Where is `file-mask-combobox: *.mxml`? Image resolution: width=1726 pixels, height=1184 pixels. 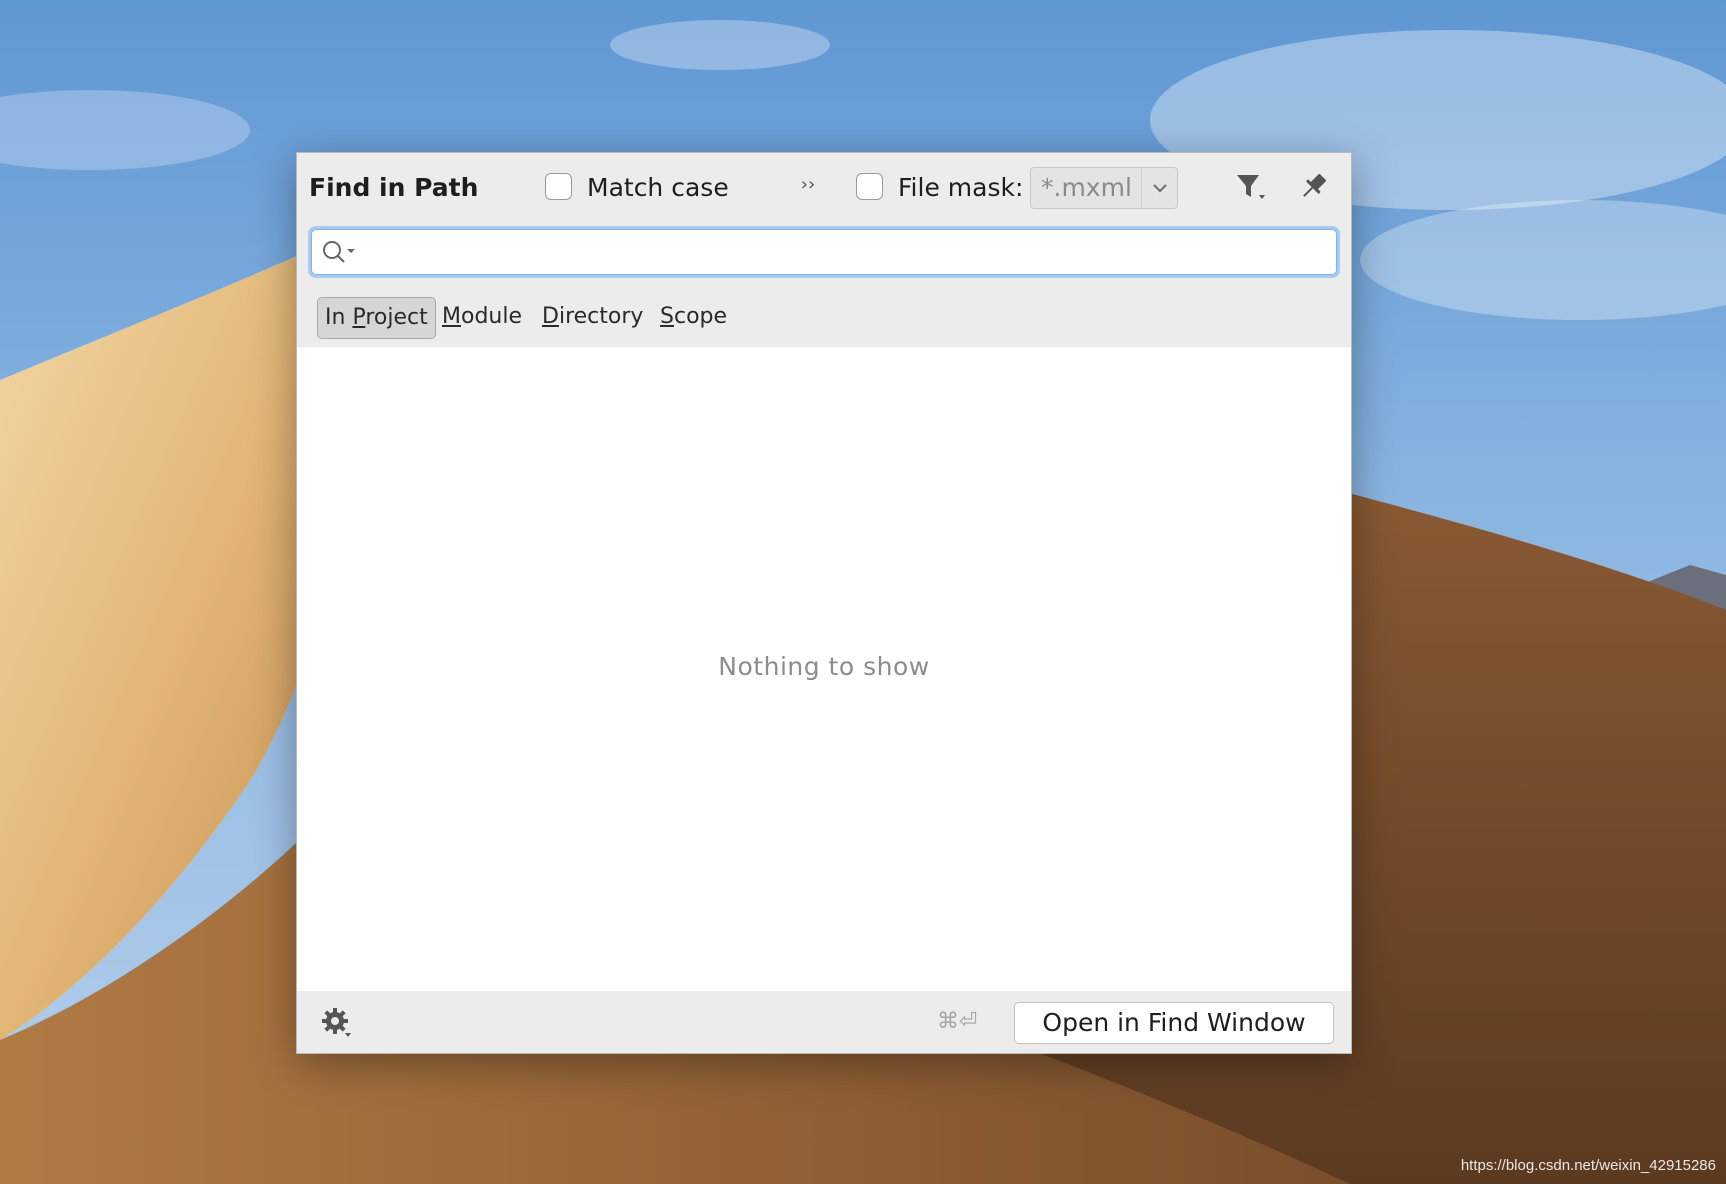
file-mask-combobox: *.mxml is located at coordinates (1104, 188).